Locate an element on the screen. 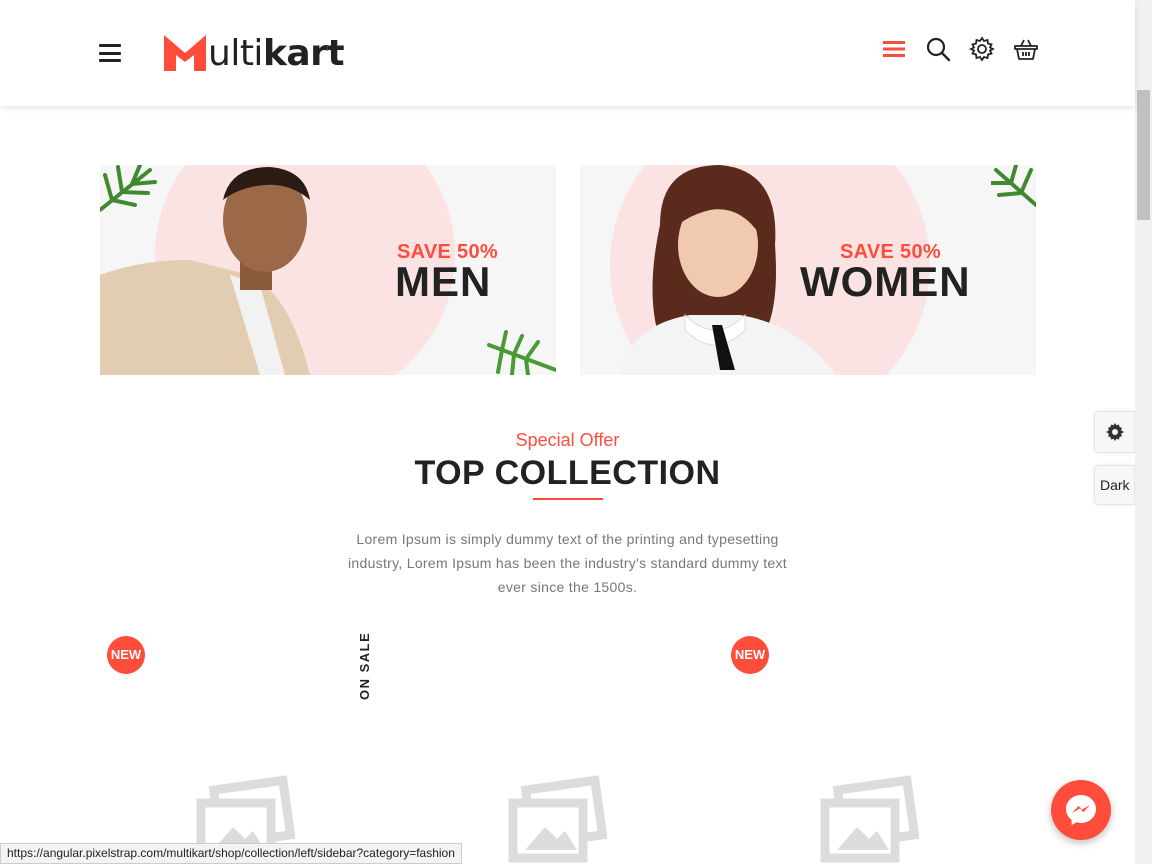 The width and height of the screenshot is (1152, 865). gear-icon is located at coordinates (1114, 432).